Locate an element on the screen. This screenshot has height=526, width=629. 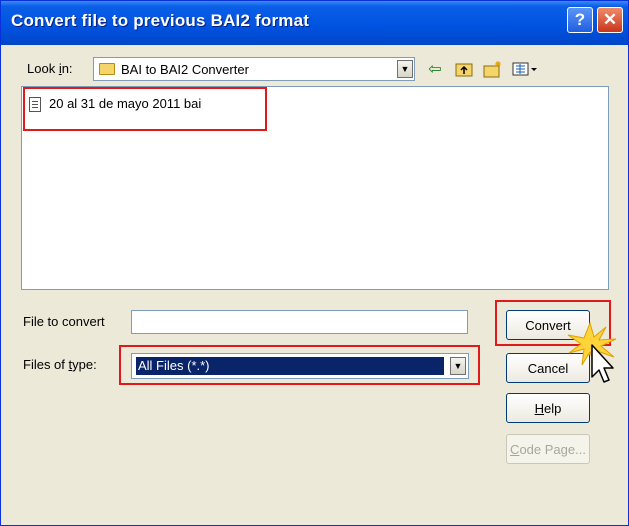
folder-icon is located at coordinates (107, 69).